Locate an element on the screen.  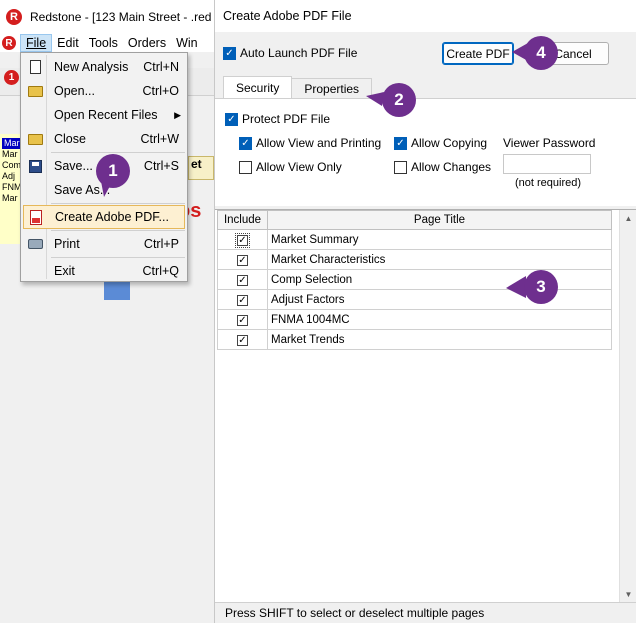
callout-3: 3 is located at coordinates (541, 287).